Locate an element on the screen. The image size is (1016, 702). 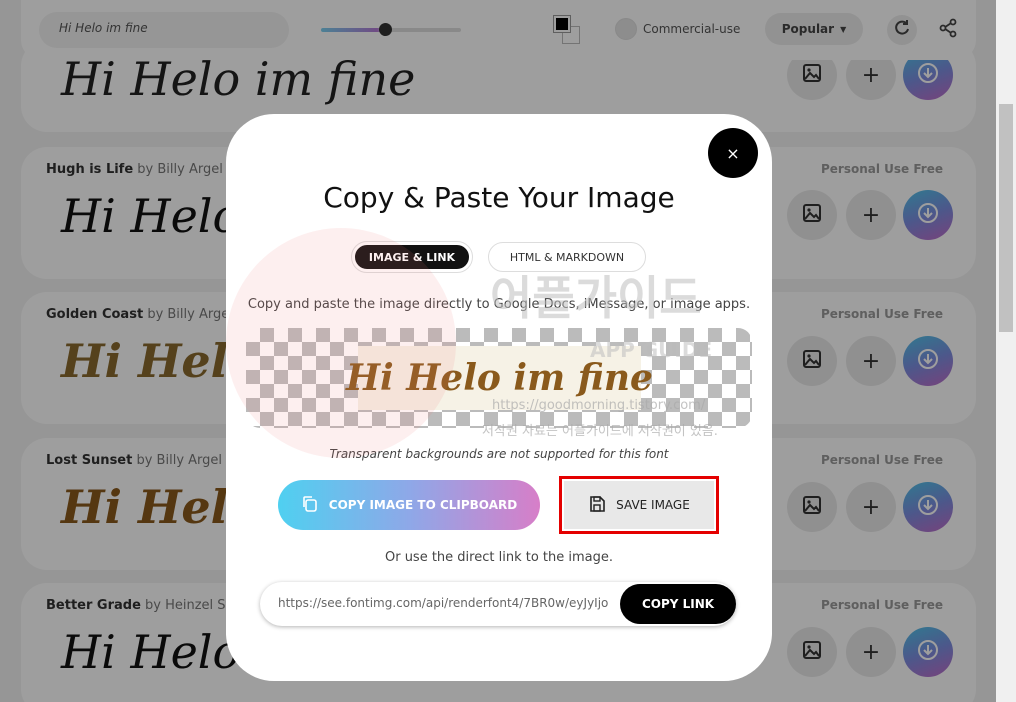
copy-icon is located at coordinates (310, 505).